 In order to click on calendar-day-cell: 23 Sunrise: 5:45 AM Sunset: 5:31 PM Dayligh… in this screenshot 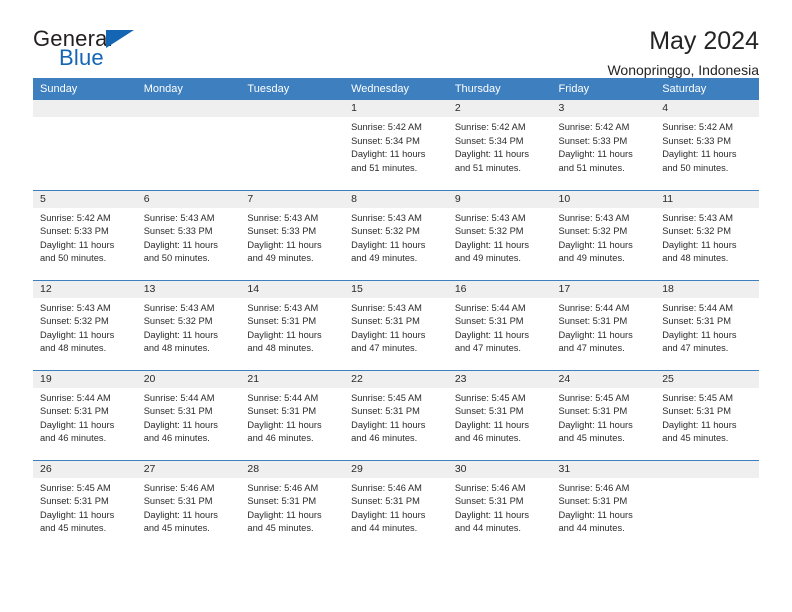, I will do `click(499, 414)`.